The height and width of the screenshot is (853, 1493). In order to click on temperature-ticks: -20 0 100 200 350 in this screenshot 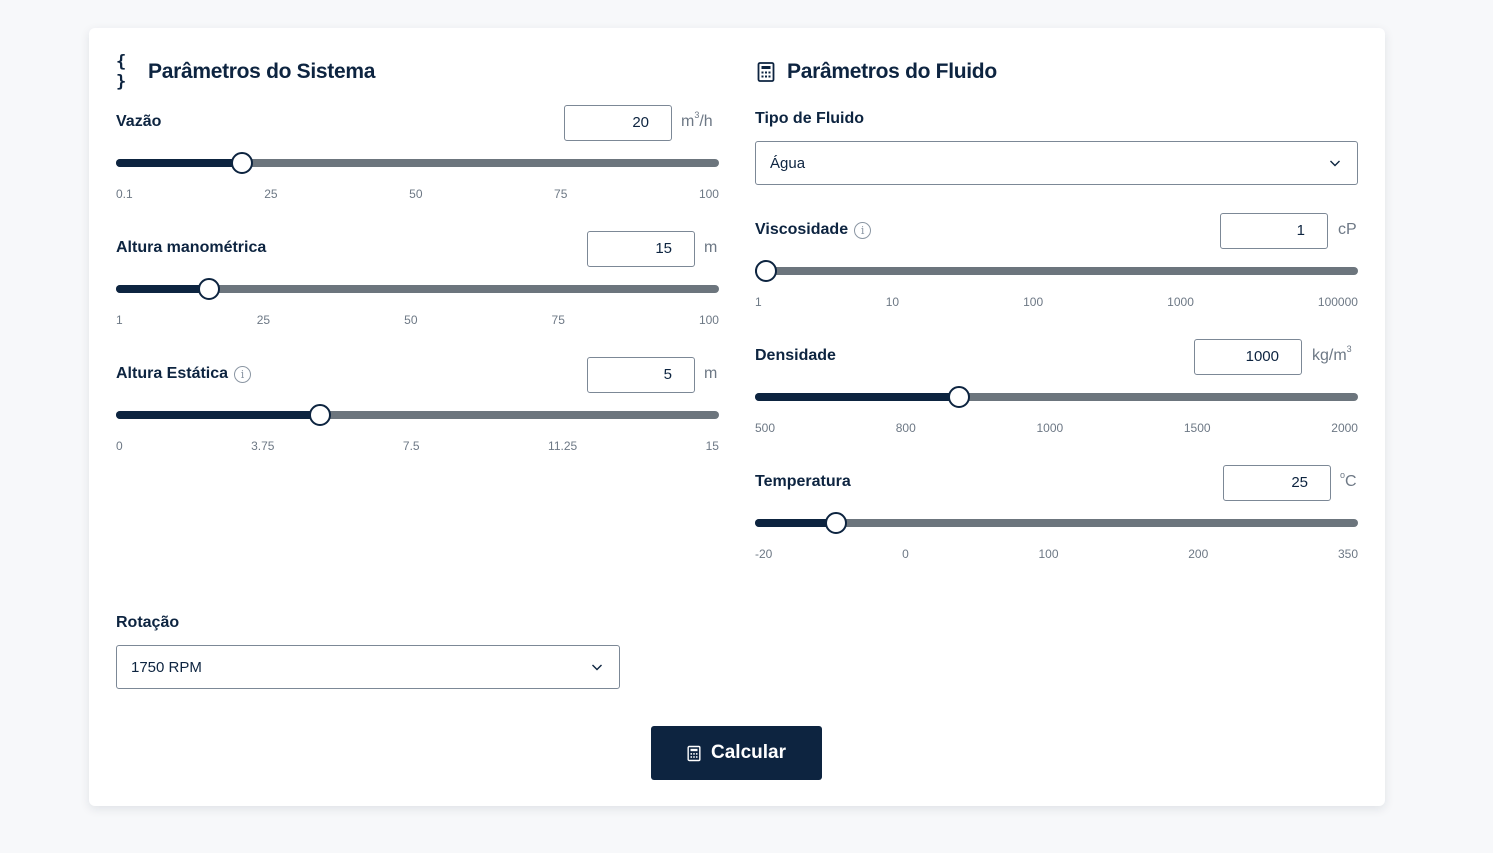, I will do `click(1056, 555)`.